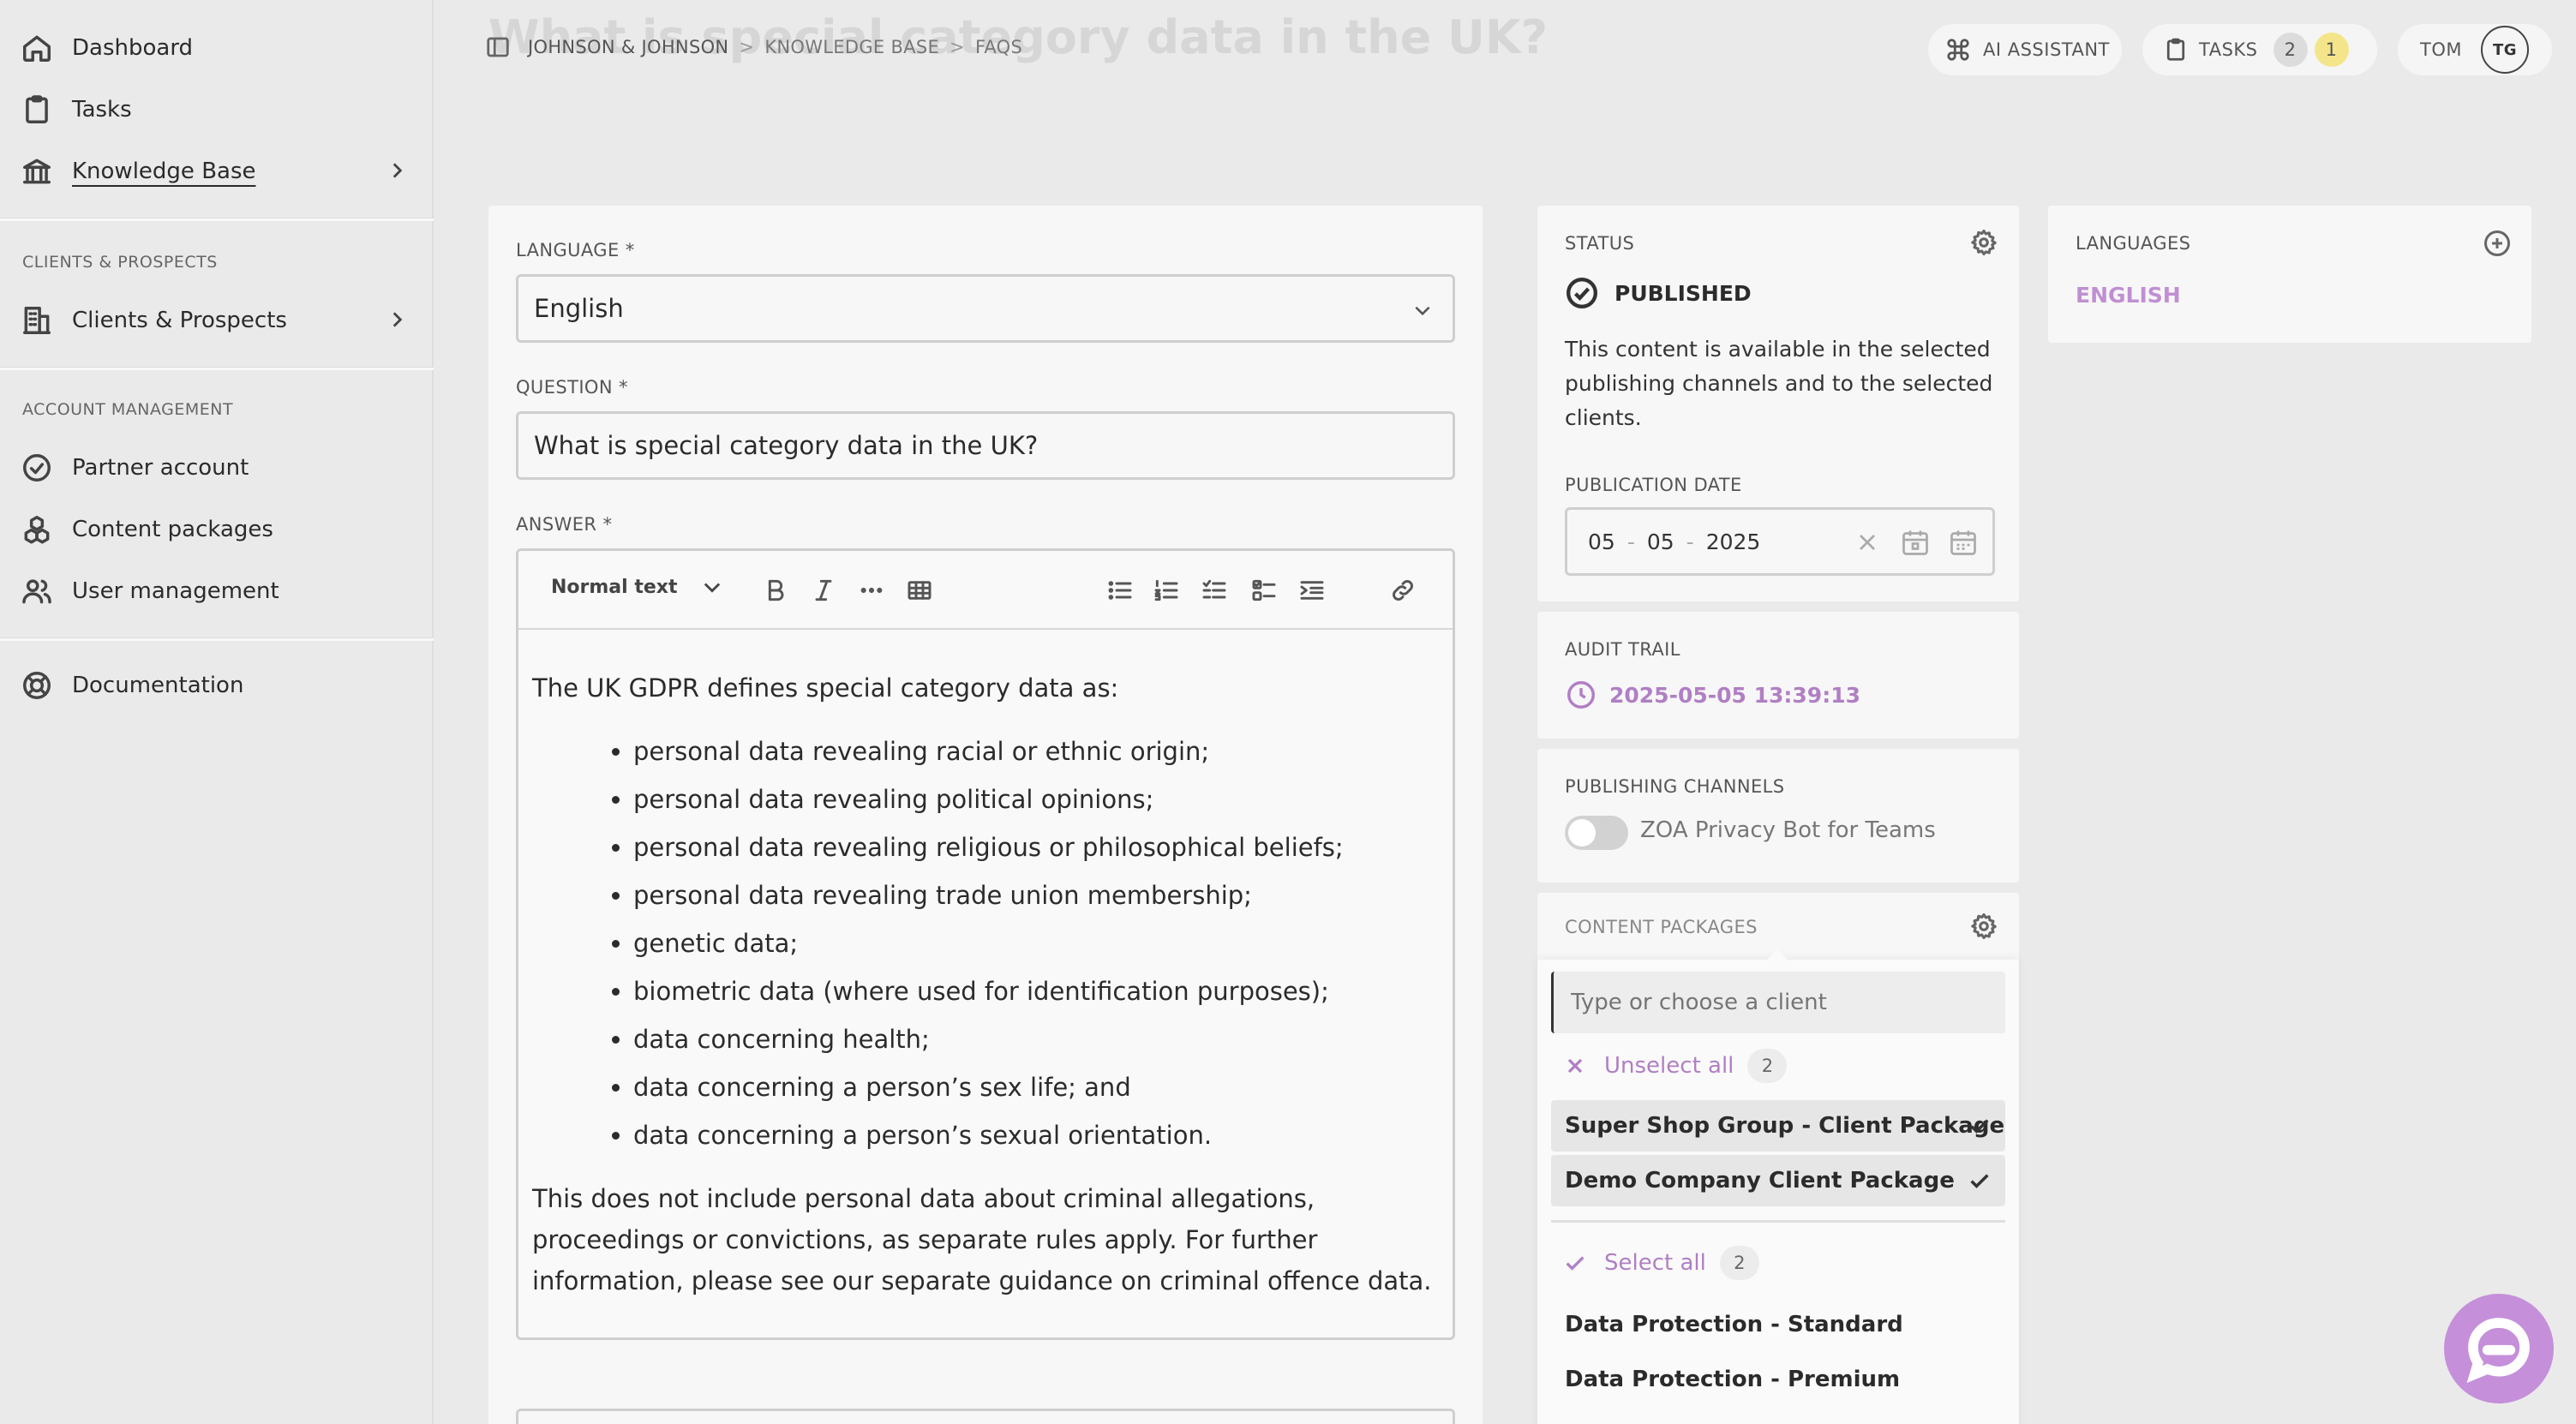 The height and width of the screenshot is (1424, 2576). I want to click on languages-title: LANGUAGES, so click(2133, 243).